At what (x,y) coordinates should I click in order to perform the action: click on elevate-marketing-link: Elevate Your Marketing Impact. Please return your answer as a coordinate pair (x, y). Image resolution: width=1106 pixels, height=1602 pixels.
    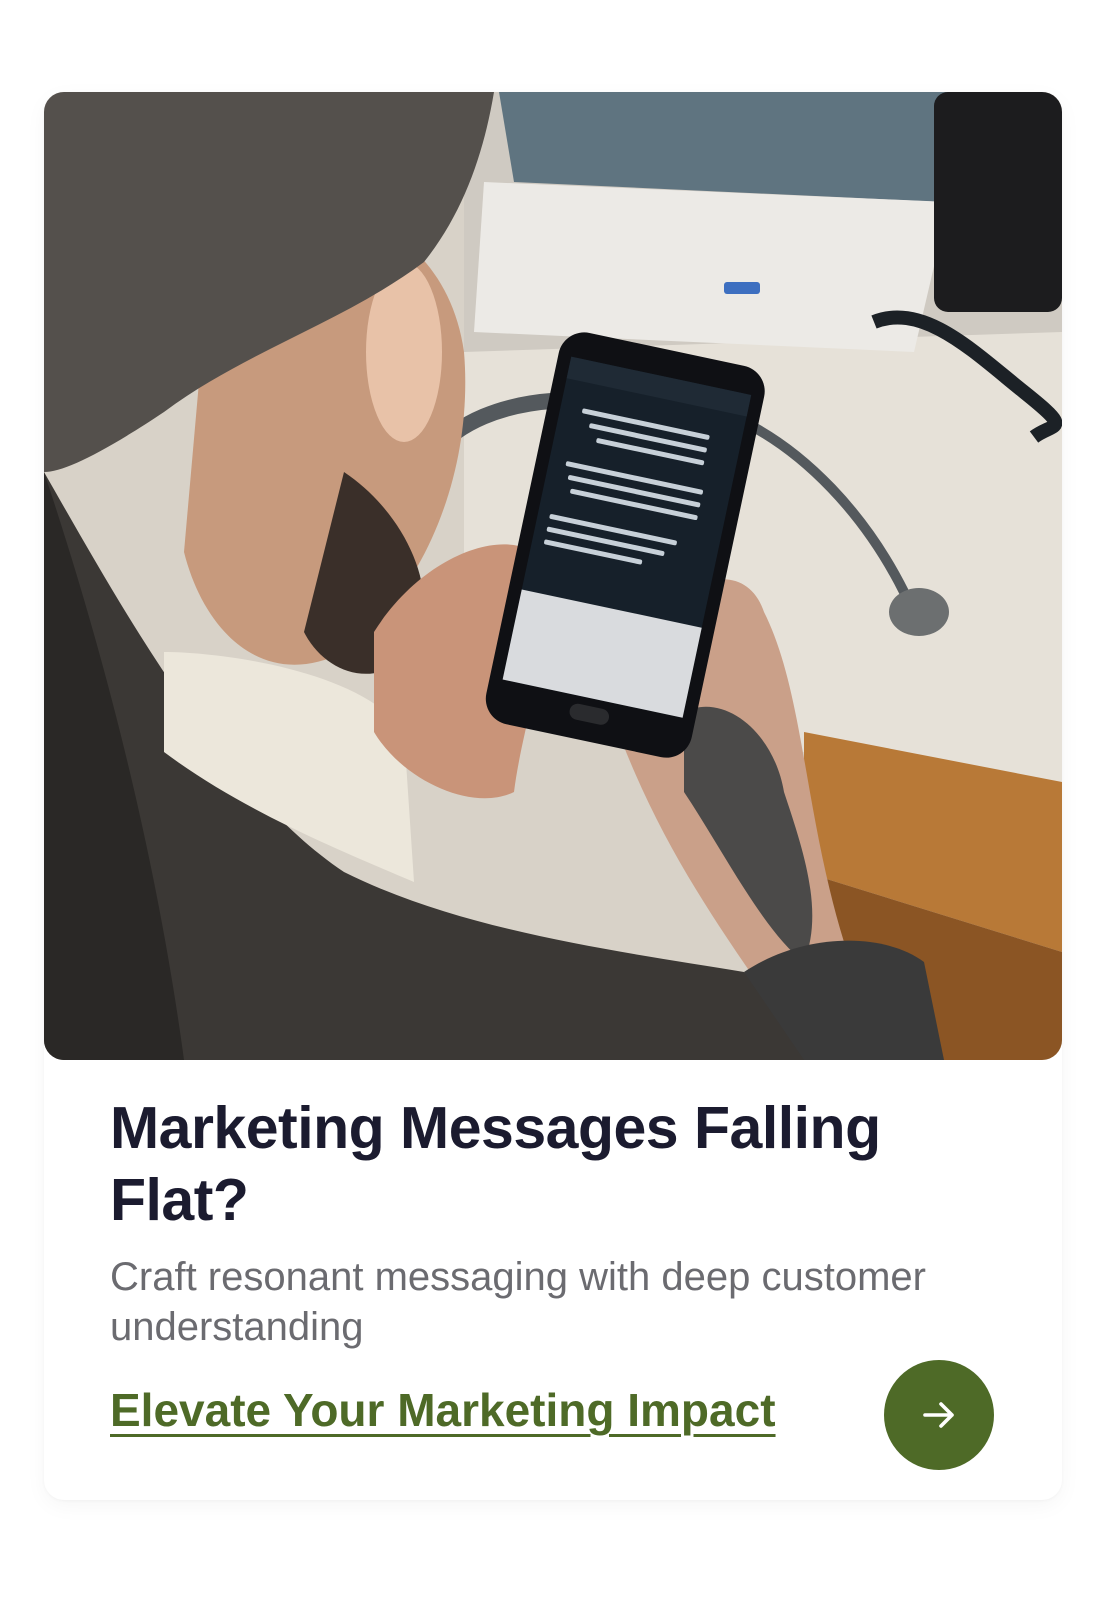
    Looking at the image, I should click on (443, 1410).